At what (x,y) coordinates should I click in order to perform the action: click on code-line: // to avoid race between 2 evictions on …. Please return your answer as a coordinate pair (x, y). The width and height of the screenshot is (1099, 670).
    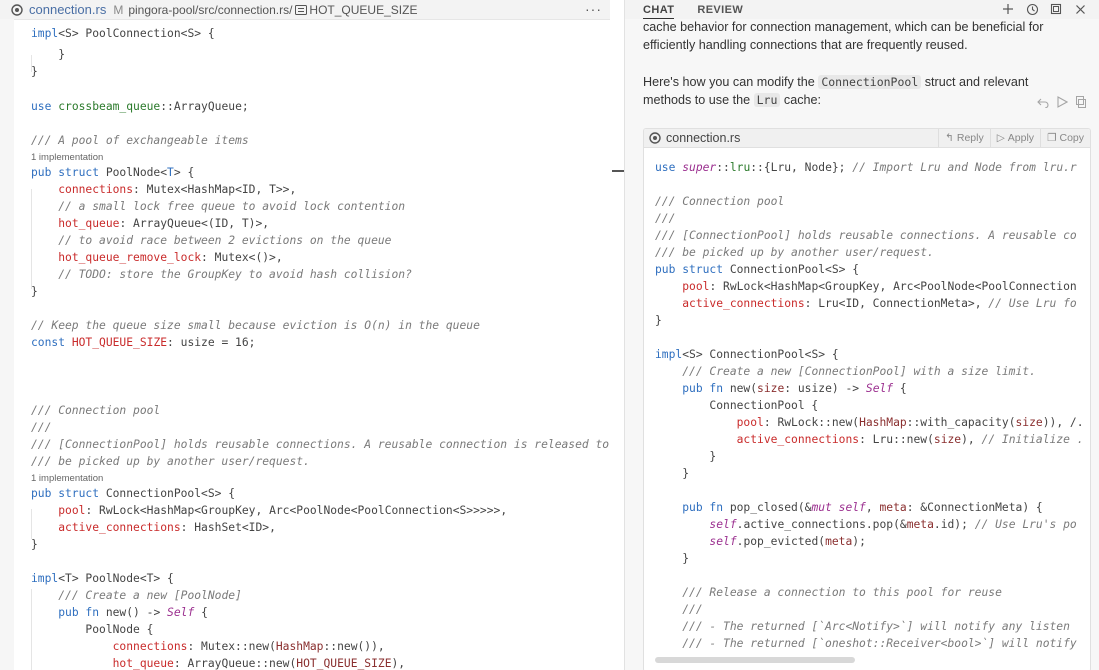
    Looking at the image, I should click on (225, 240).